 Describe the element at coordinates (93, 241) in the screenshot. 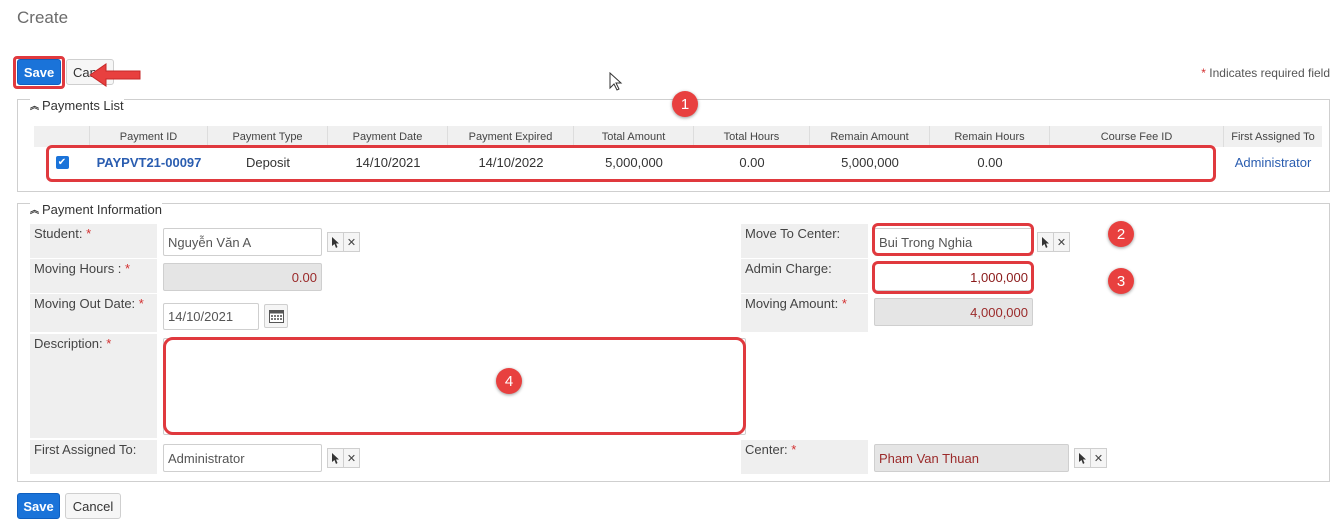

I see `student-label: Student: *` at that location.